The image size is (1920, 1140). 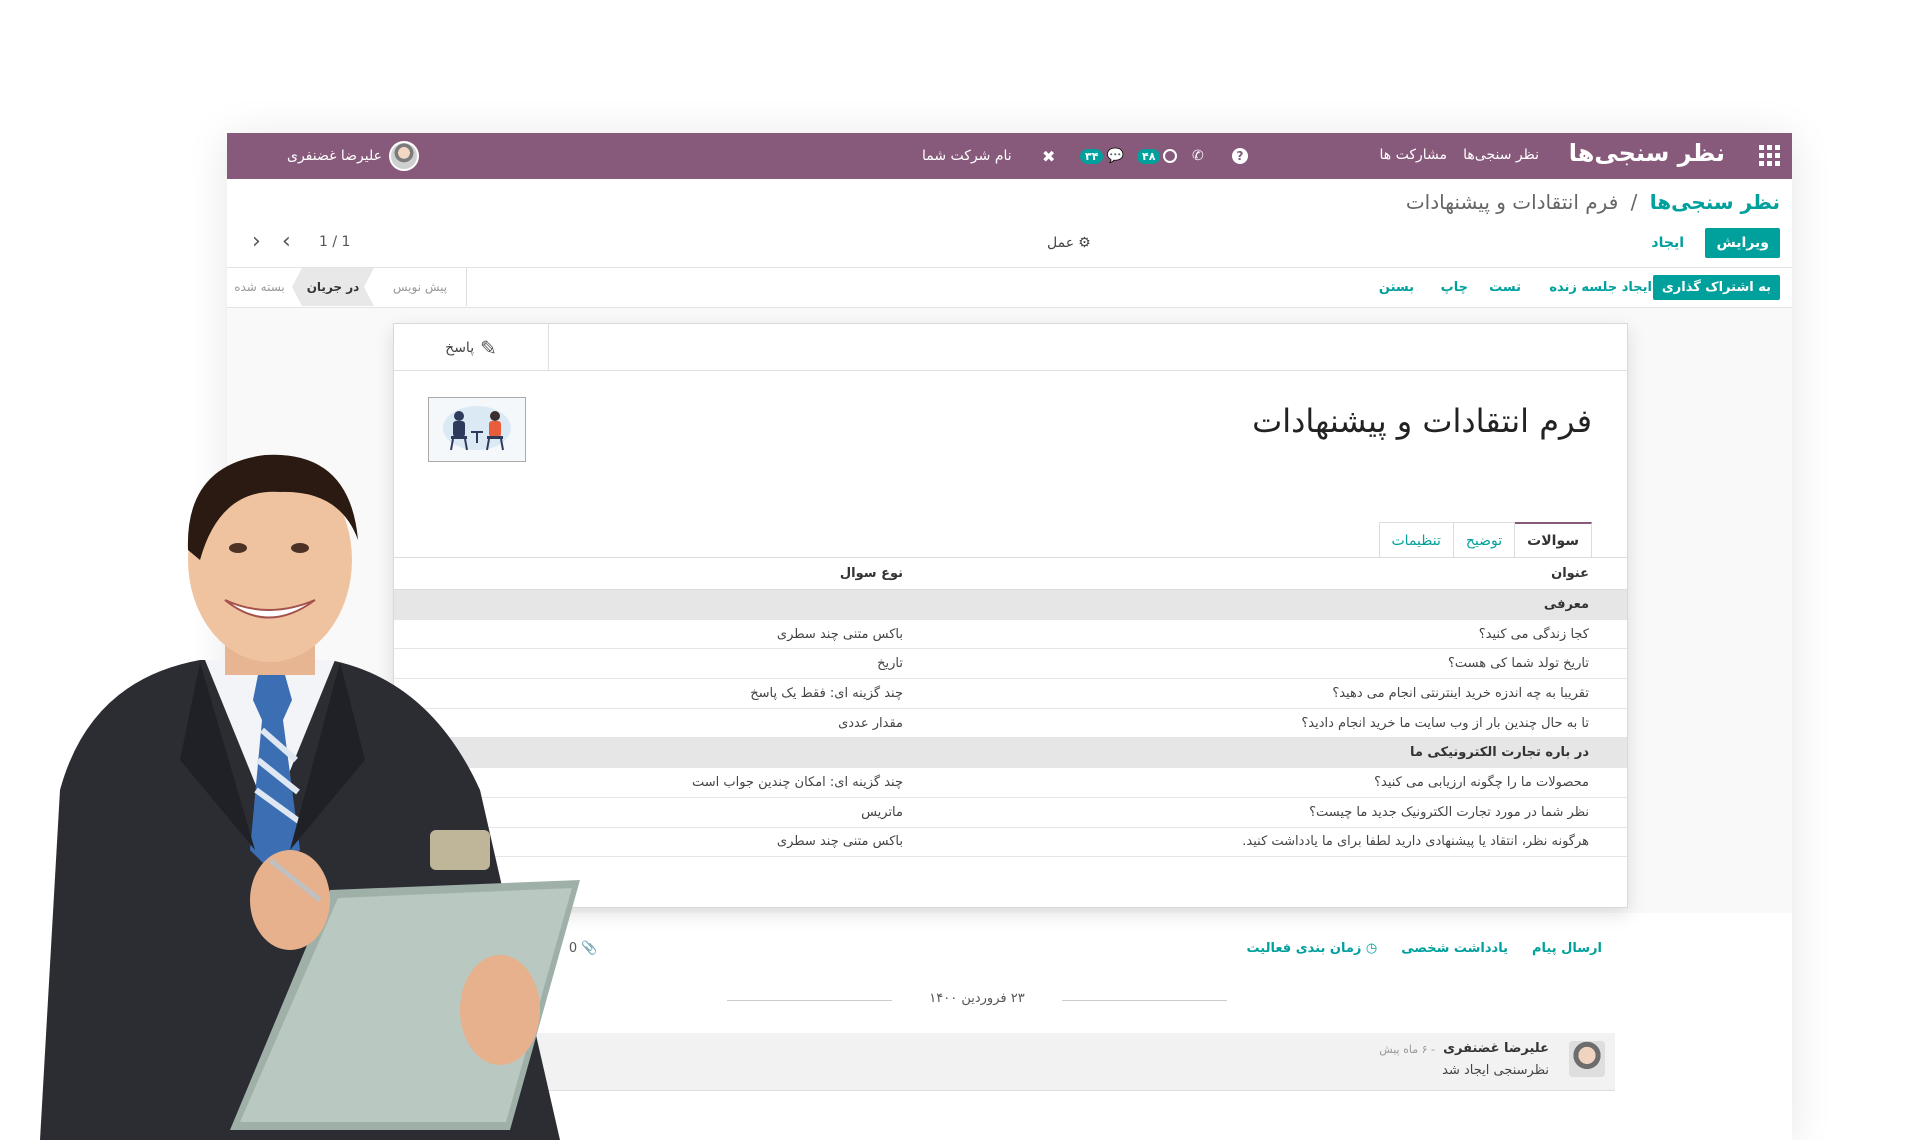 What do you see at coordinates (1371, 948) in the screenshot?
I see `clock-icon: ◷` at bounding box center [1371, 948].